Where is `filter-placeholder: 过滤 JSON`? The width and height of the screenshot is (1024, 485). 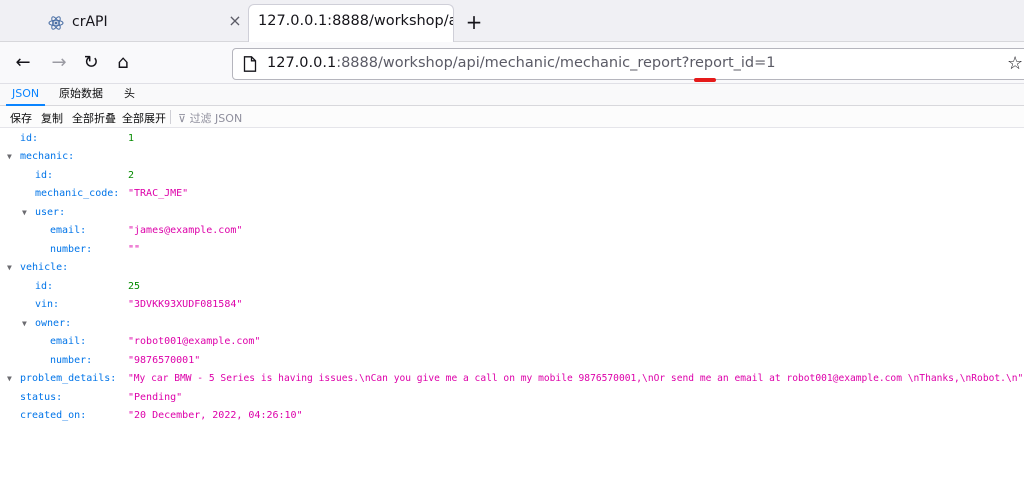
filter-placeholder: 过滤 JSON is located at coordinates (216, 118).